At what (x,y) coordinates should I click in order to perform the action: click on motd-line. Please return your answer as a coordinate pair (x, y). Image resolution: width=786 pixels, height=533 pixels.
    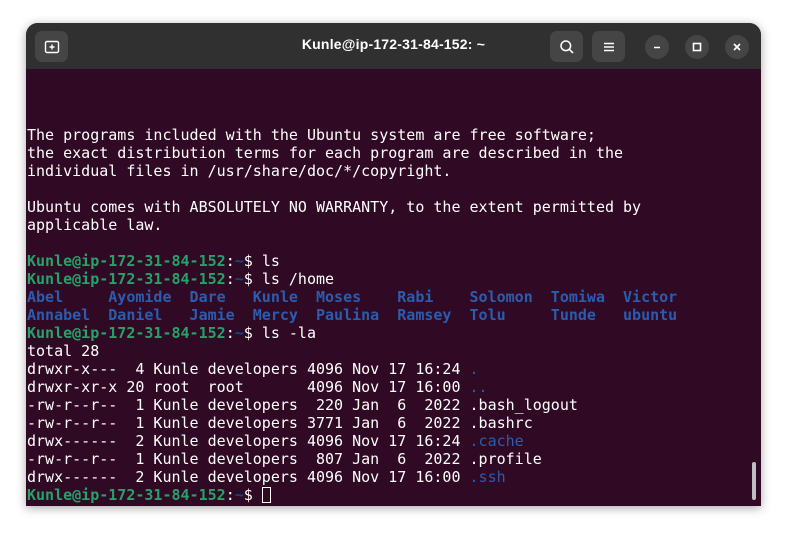
    Looking at the image, I should click on (352, 189).